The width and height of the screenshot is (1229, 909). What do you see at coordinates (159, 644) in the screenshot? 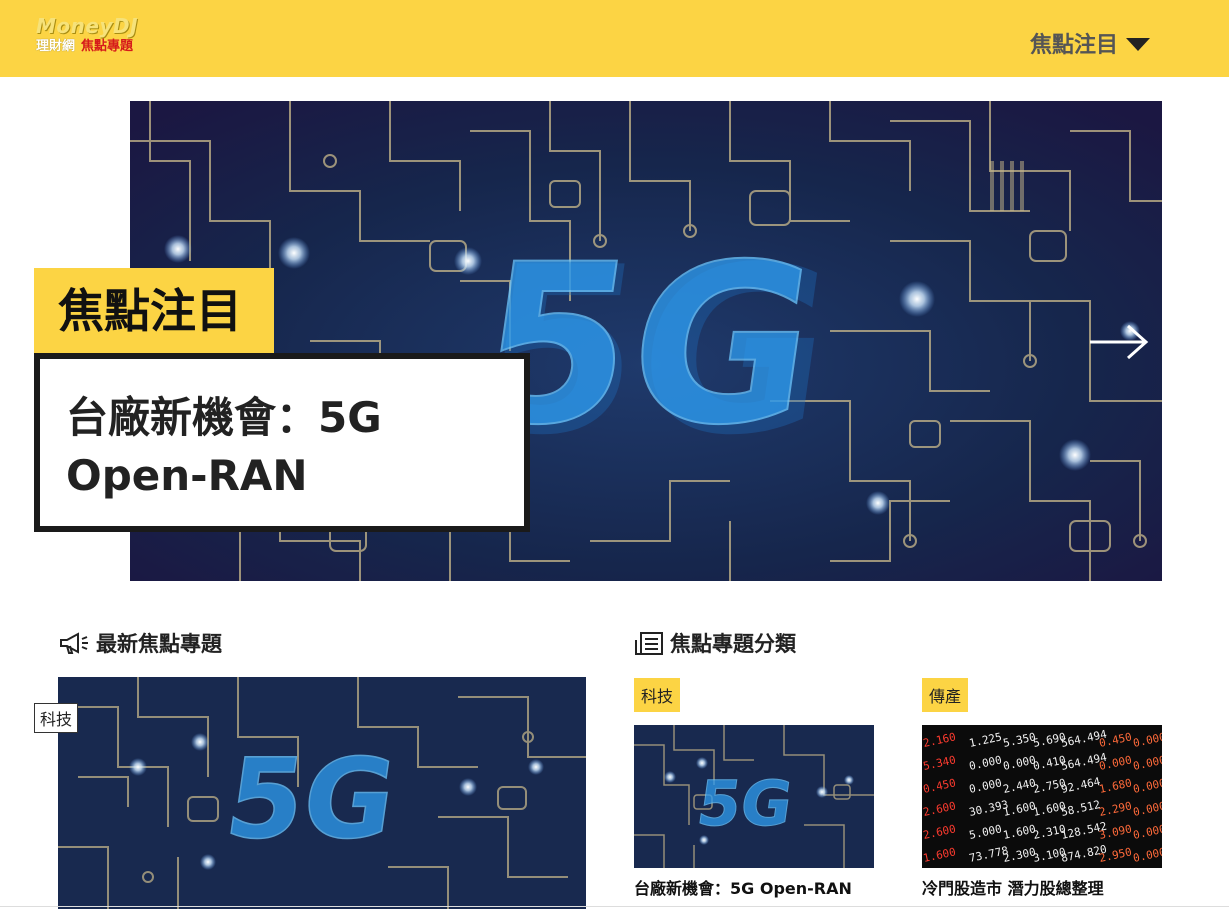
I see `latest-heading-text: 最新焦點專題` at bounding box center [159, 644].